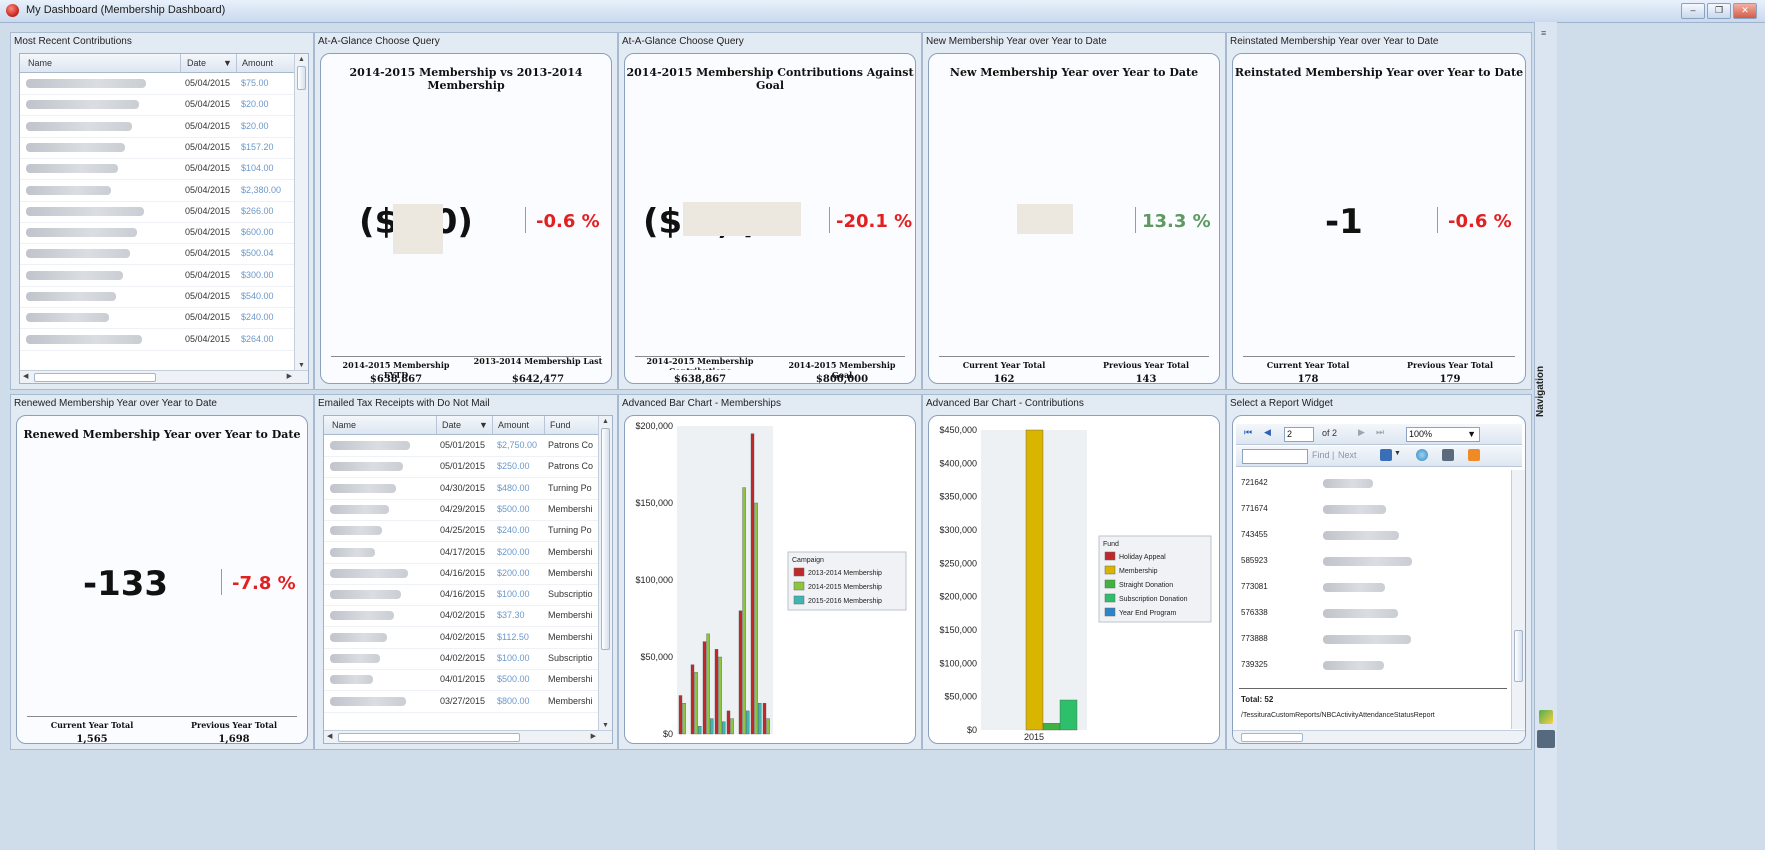  I want to click on y-tick-label: $100,000, so click(958, 663).